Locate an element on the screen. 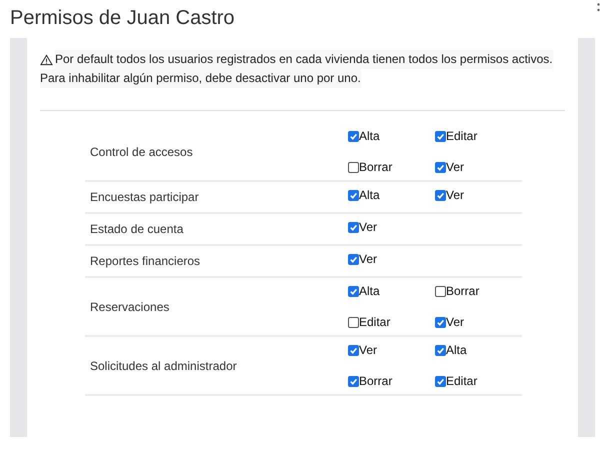  module-name: Estado de cuenta is located at coordinates (137, 229).